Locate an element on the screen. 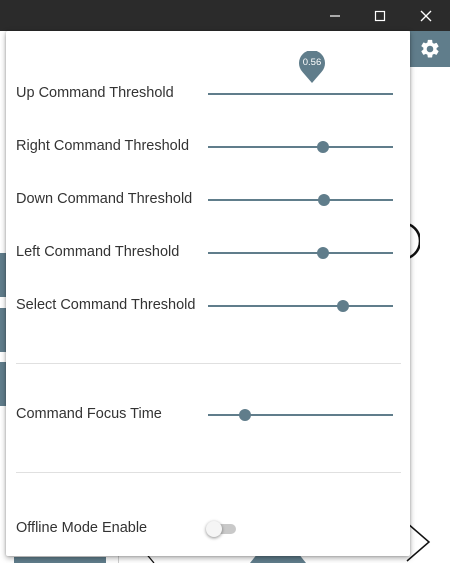 The image size is (450, 563). command-focus-time-slider is located at coordinates (300, 415).